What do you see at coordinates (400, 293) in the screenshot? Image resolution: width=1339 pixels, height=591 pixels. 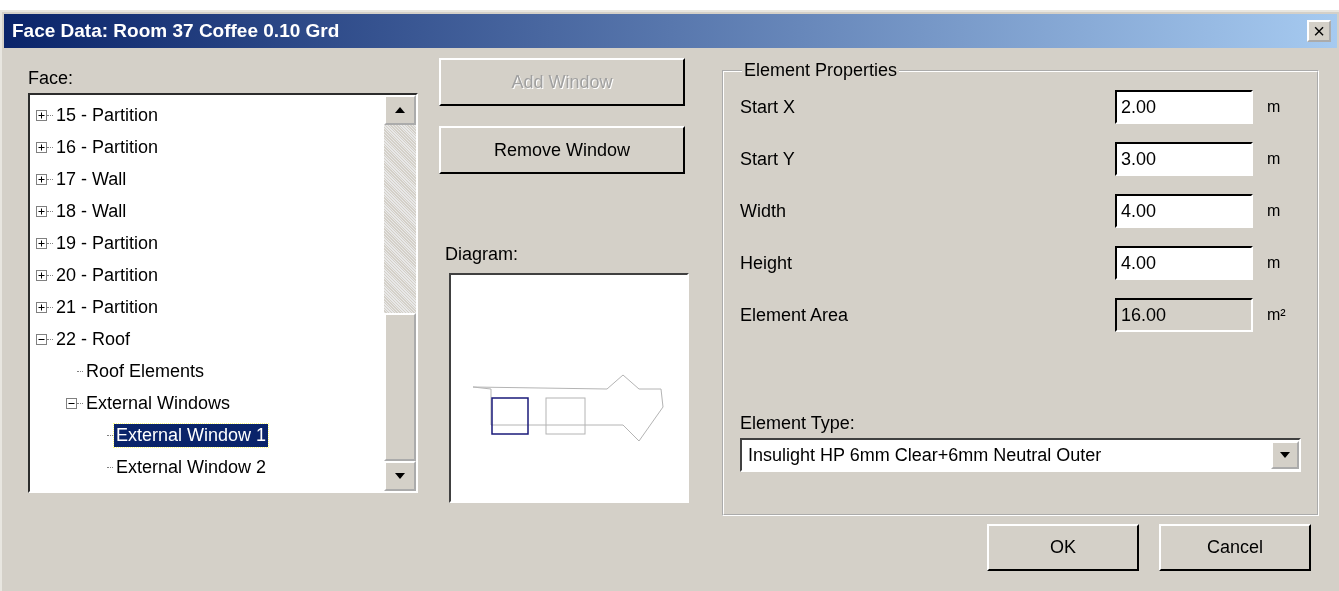 I see `scrollbar` at bounding box center [400, 293].